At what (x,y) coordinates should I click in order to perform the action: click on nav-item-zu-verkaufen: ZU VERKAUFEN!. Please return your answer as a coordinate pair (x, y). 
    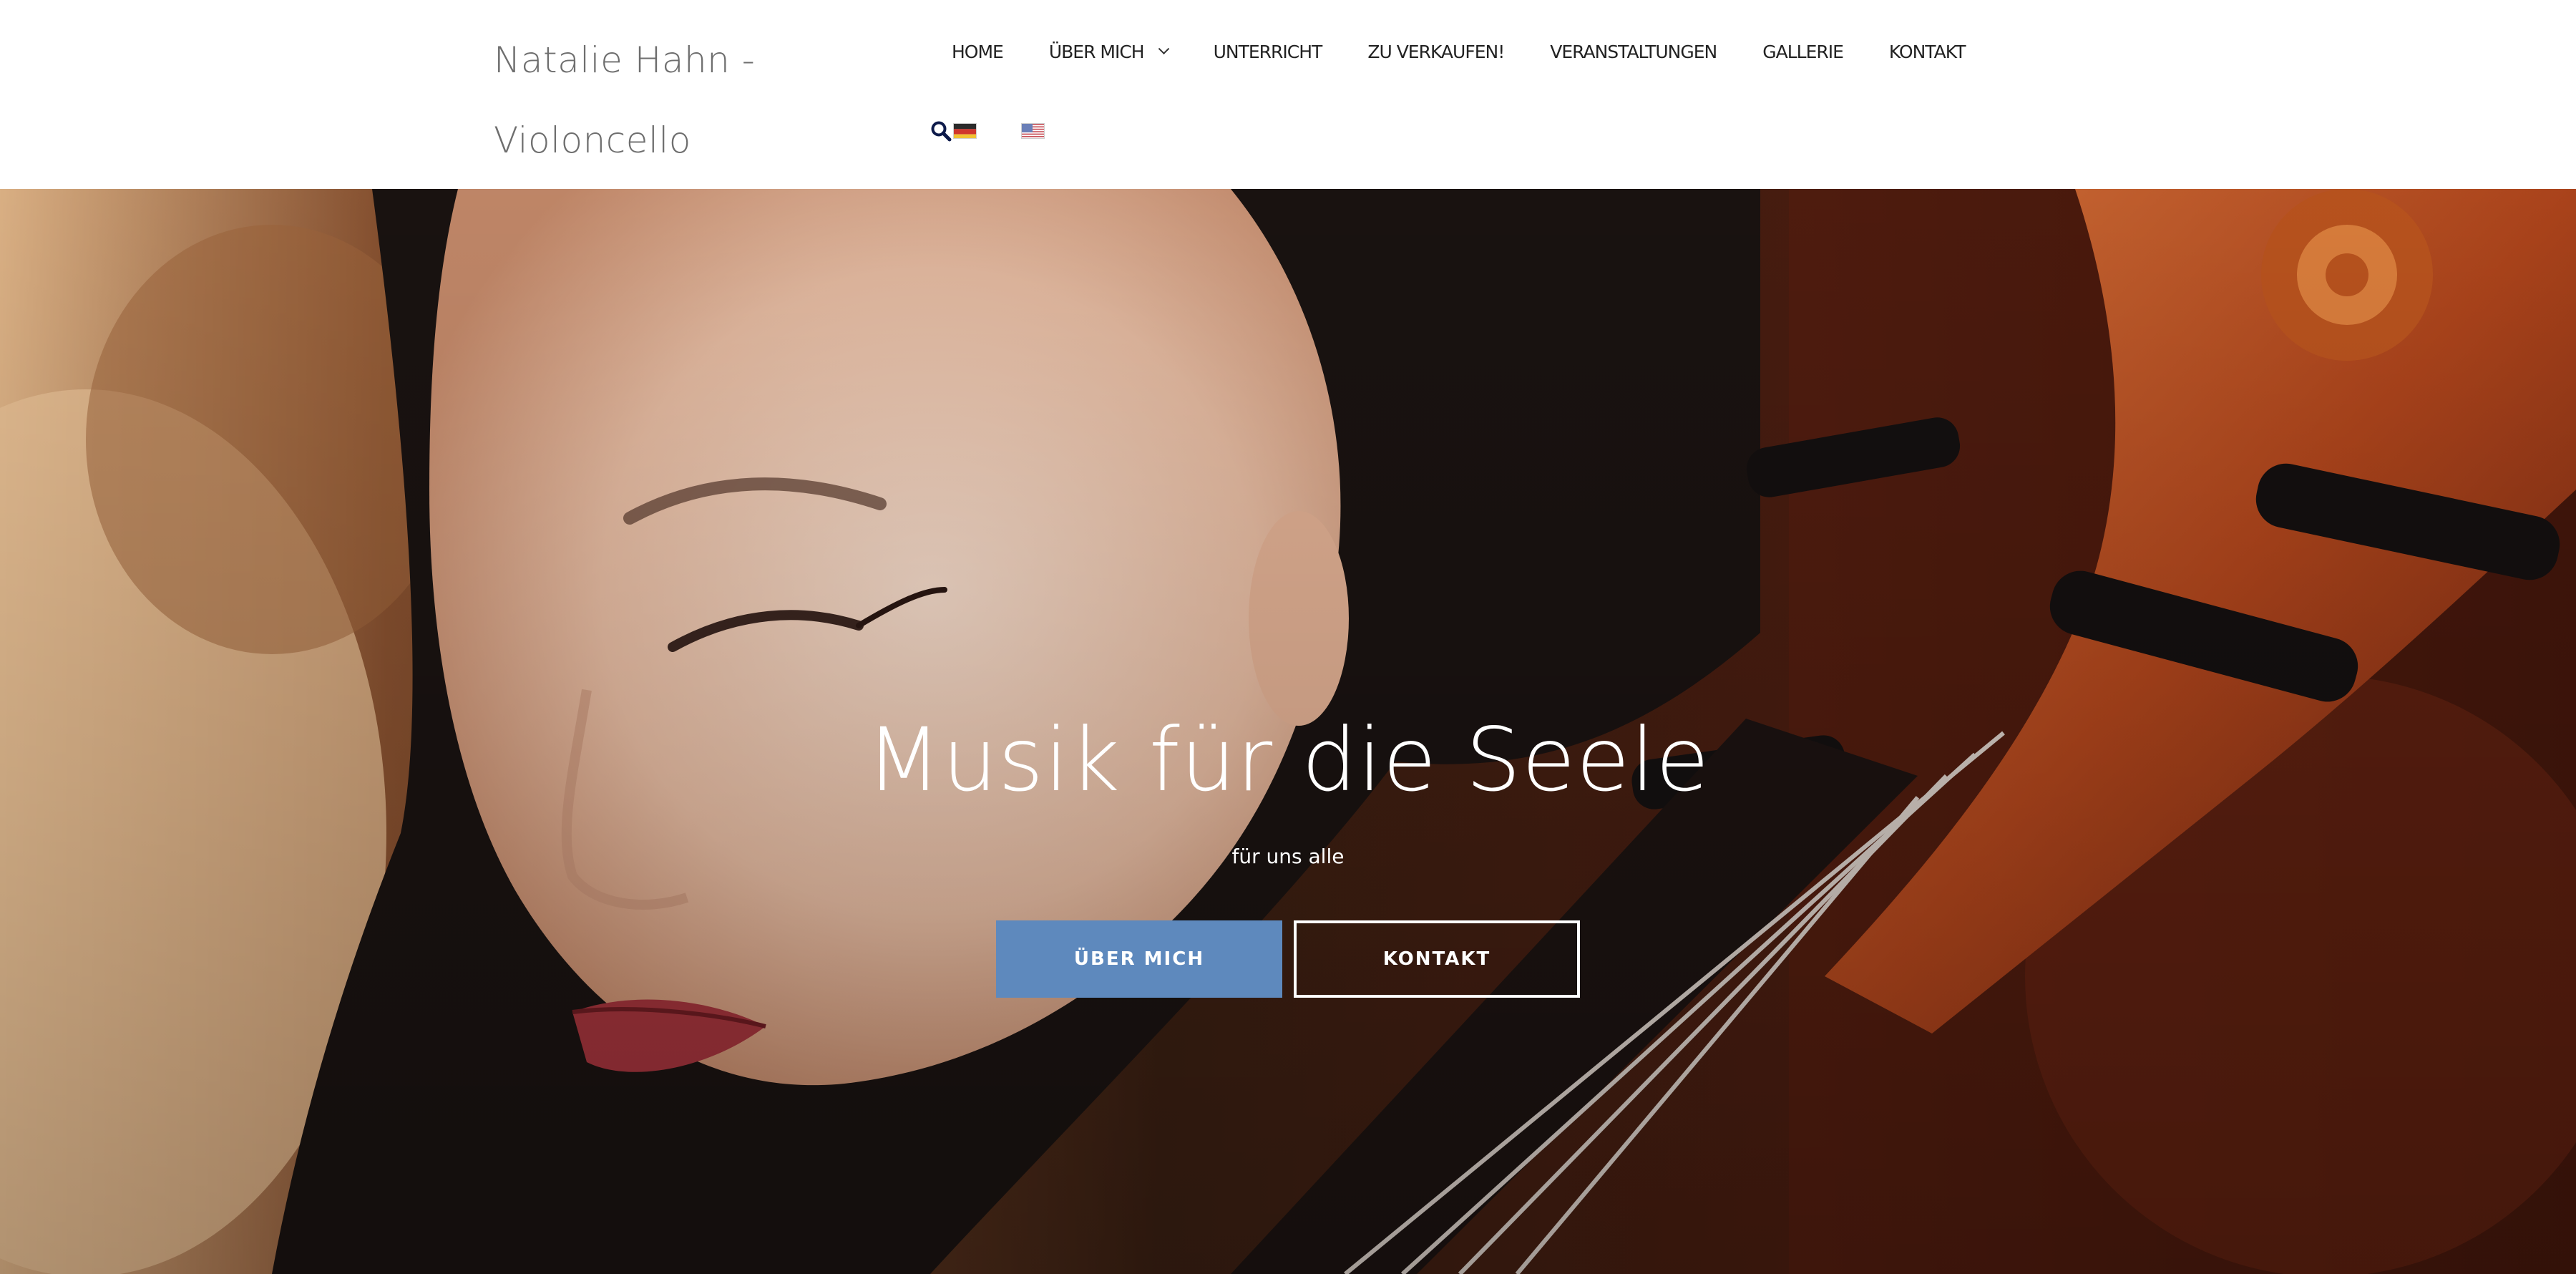
    Looking at the image, I should click on (1436, 51).